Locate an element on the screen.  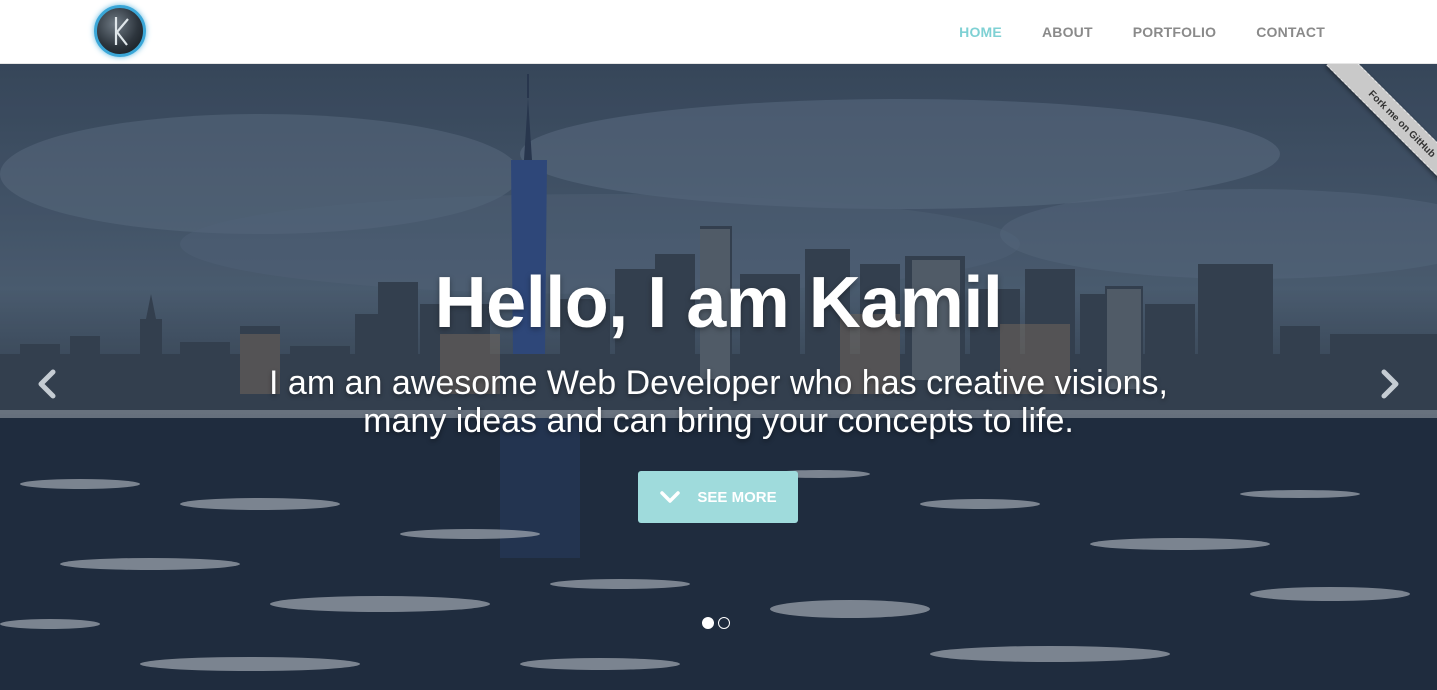
carousel-next-button is located at coordinates (1390, 384).